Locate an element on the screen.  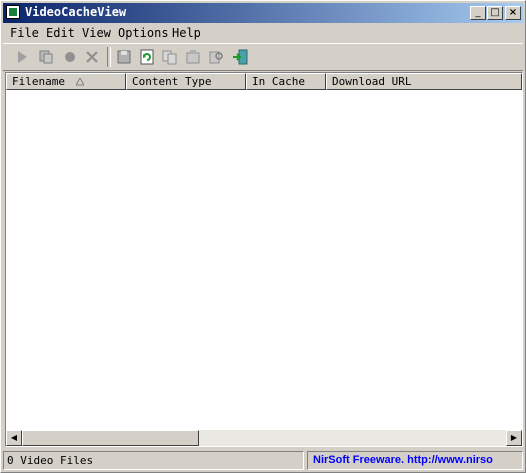
window-title: VideoCacheView is located at coordinates (76, 12).